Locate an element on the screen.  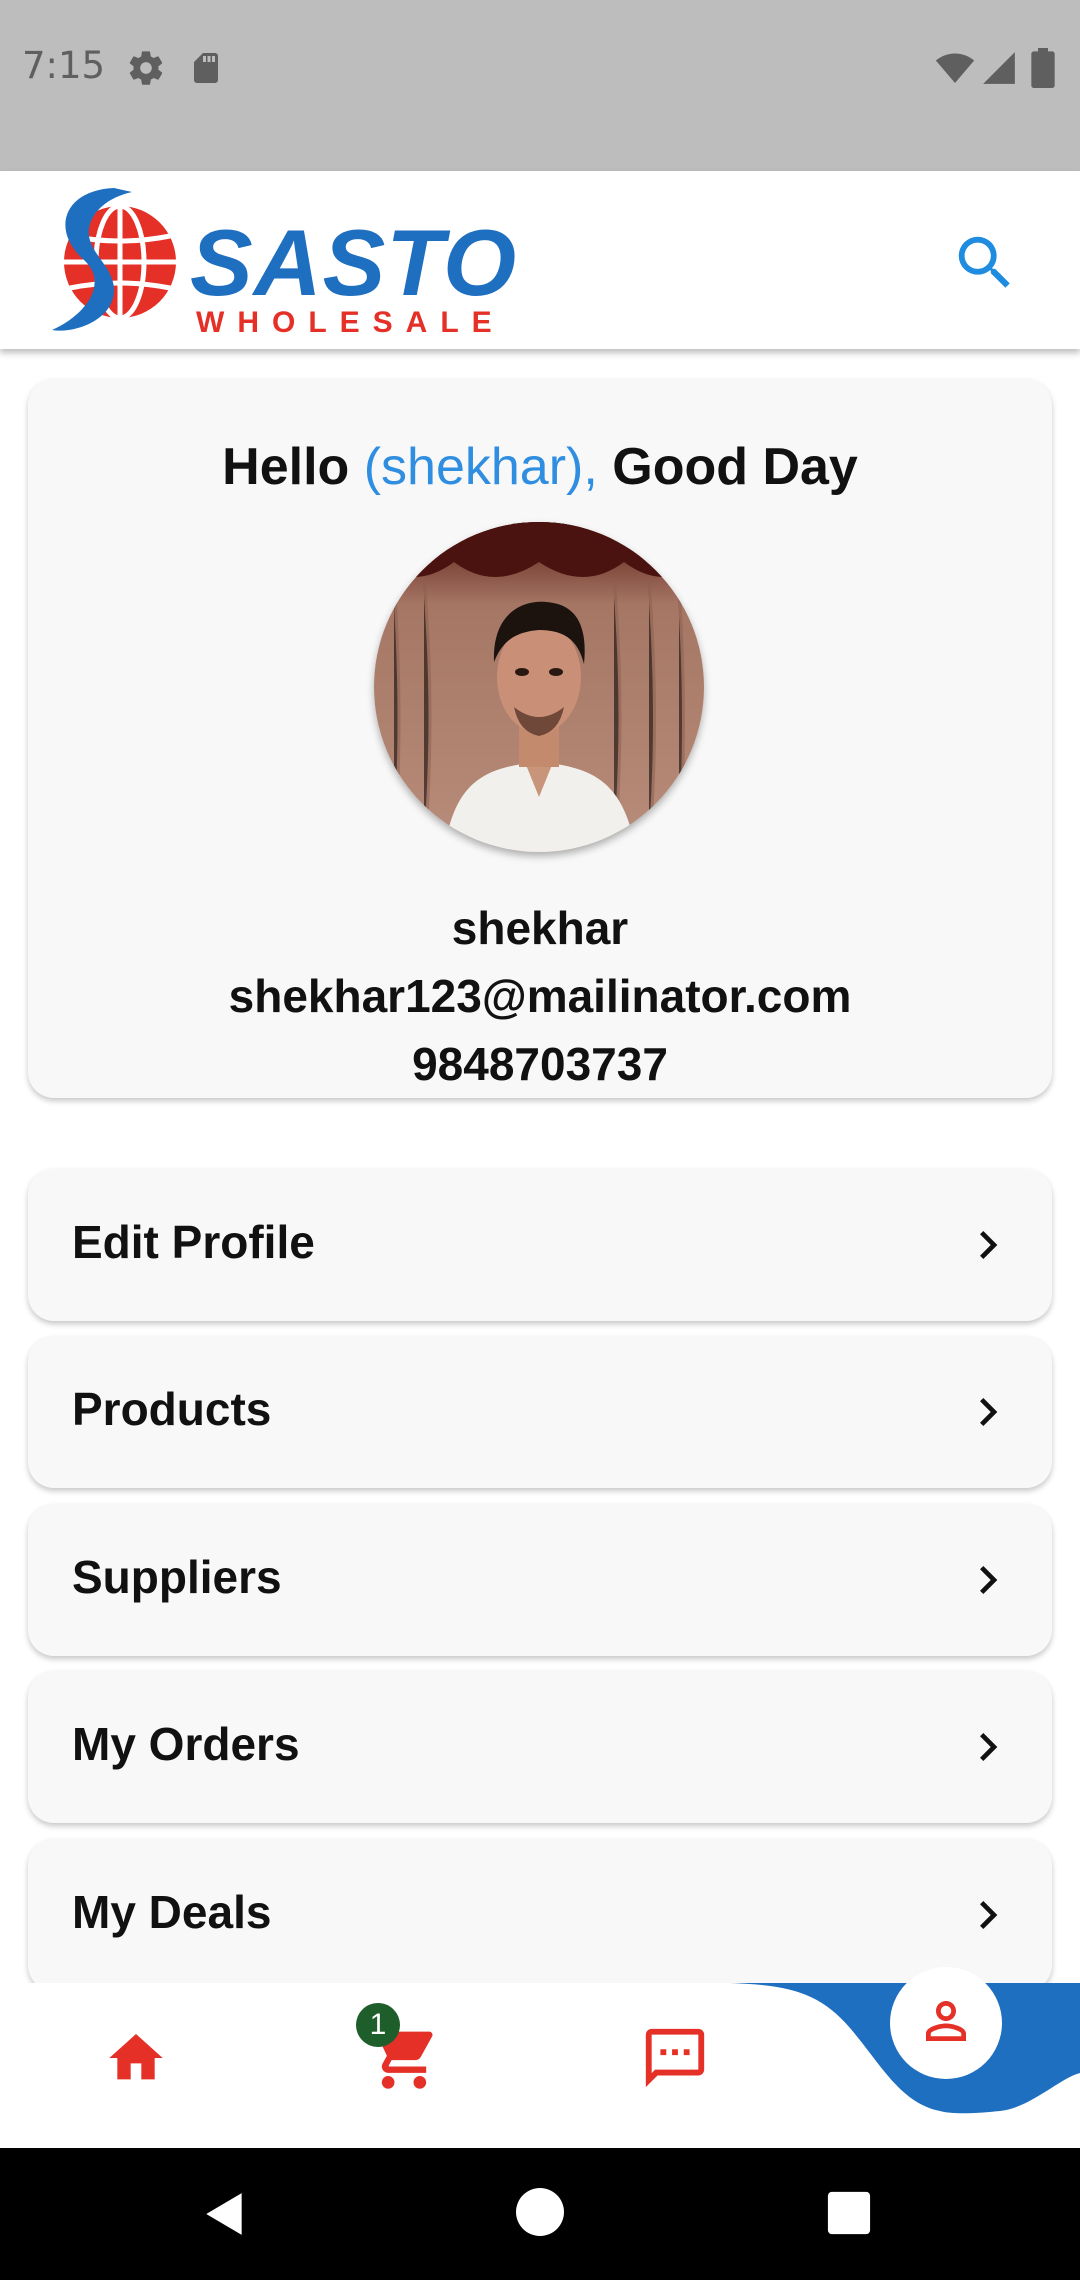
recents-icon is located at coordinates (849, 2215).